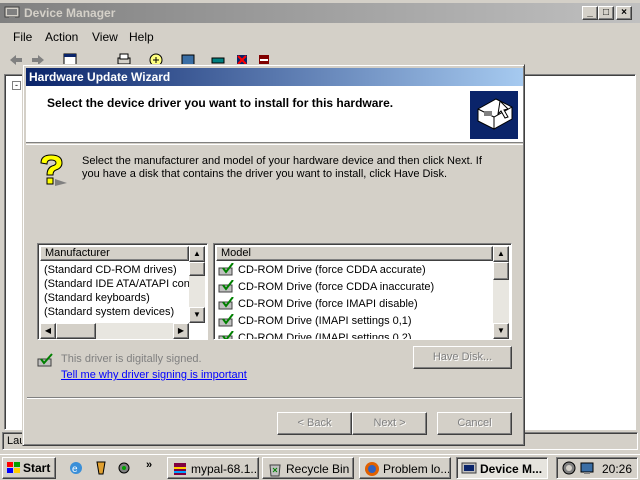  Describe the element at coordinates (141, 37) in the screenshot. I see `menu-help: Help` at that location.